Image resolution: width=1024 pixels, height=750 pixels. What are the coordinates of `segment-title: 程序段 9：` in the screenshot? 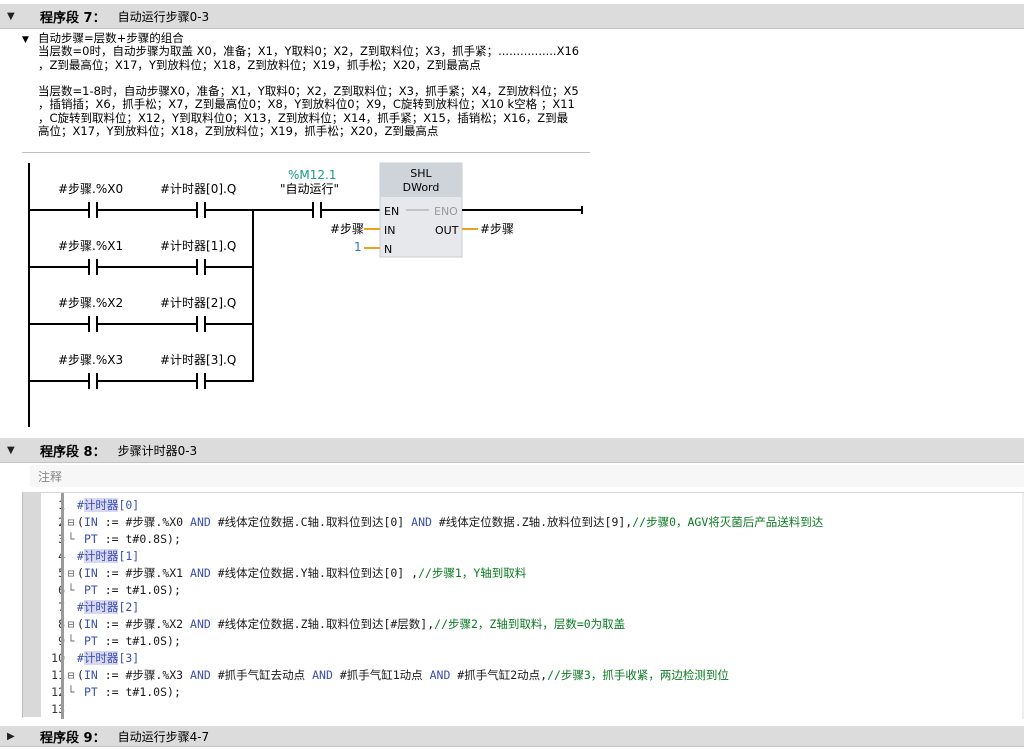 It's located at (73, 738).